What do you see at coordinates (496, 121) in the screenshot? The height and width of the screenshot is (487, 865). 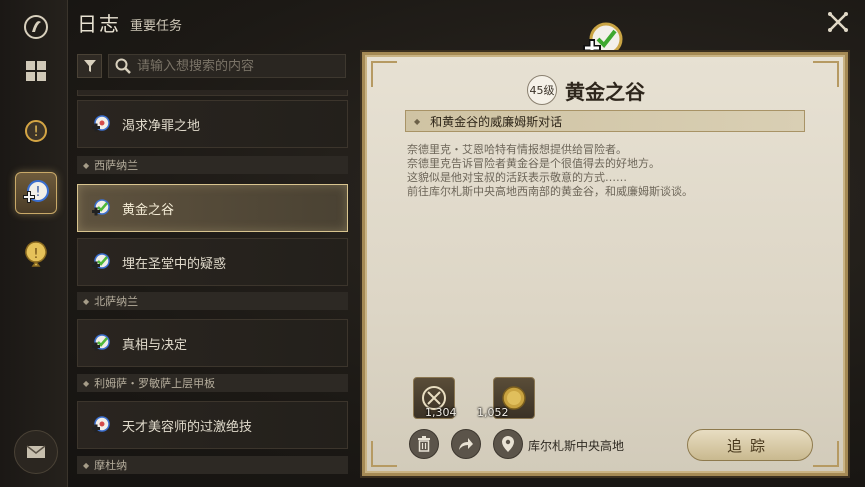 I see `objective-text: 和黄金谷的威廉姆斯对话` at bounding box center [496, 121].